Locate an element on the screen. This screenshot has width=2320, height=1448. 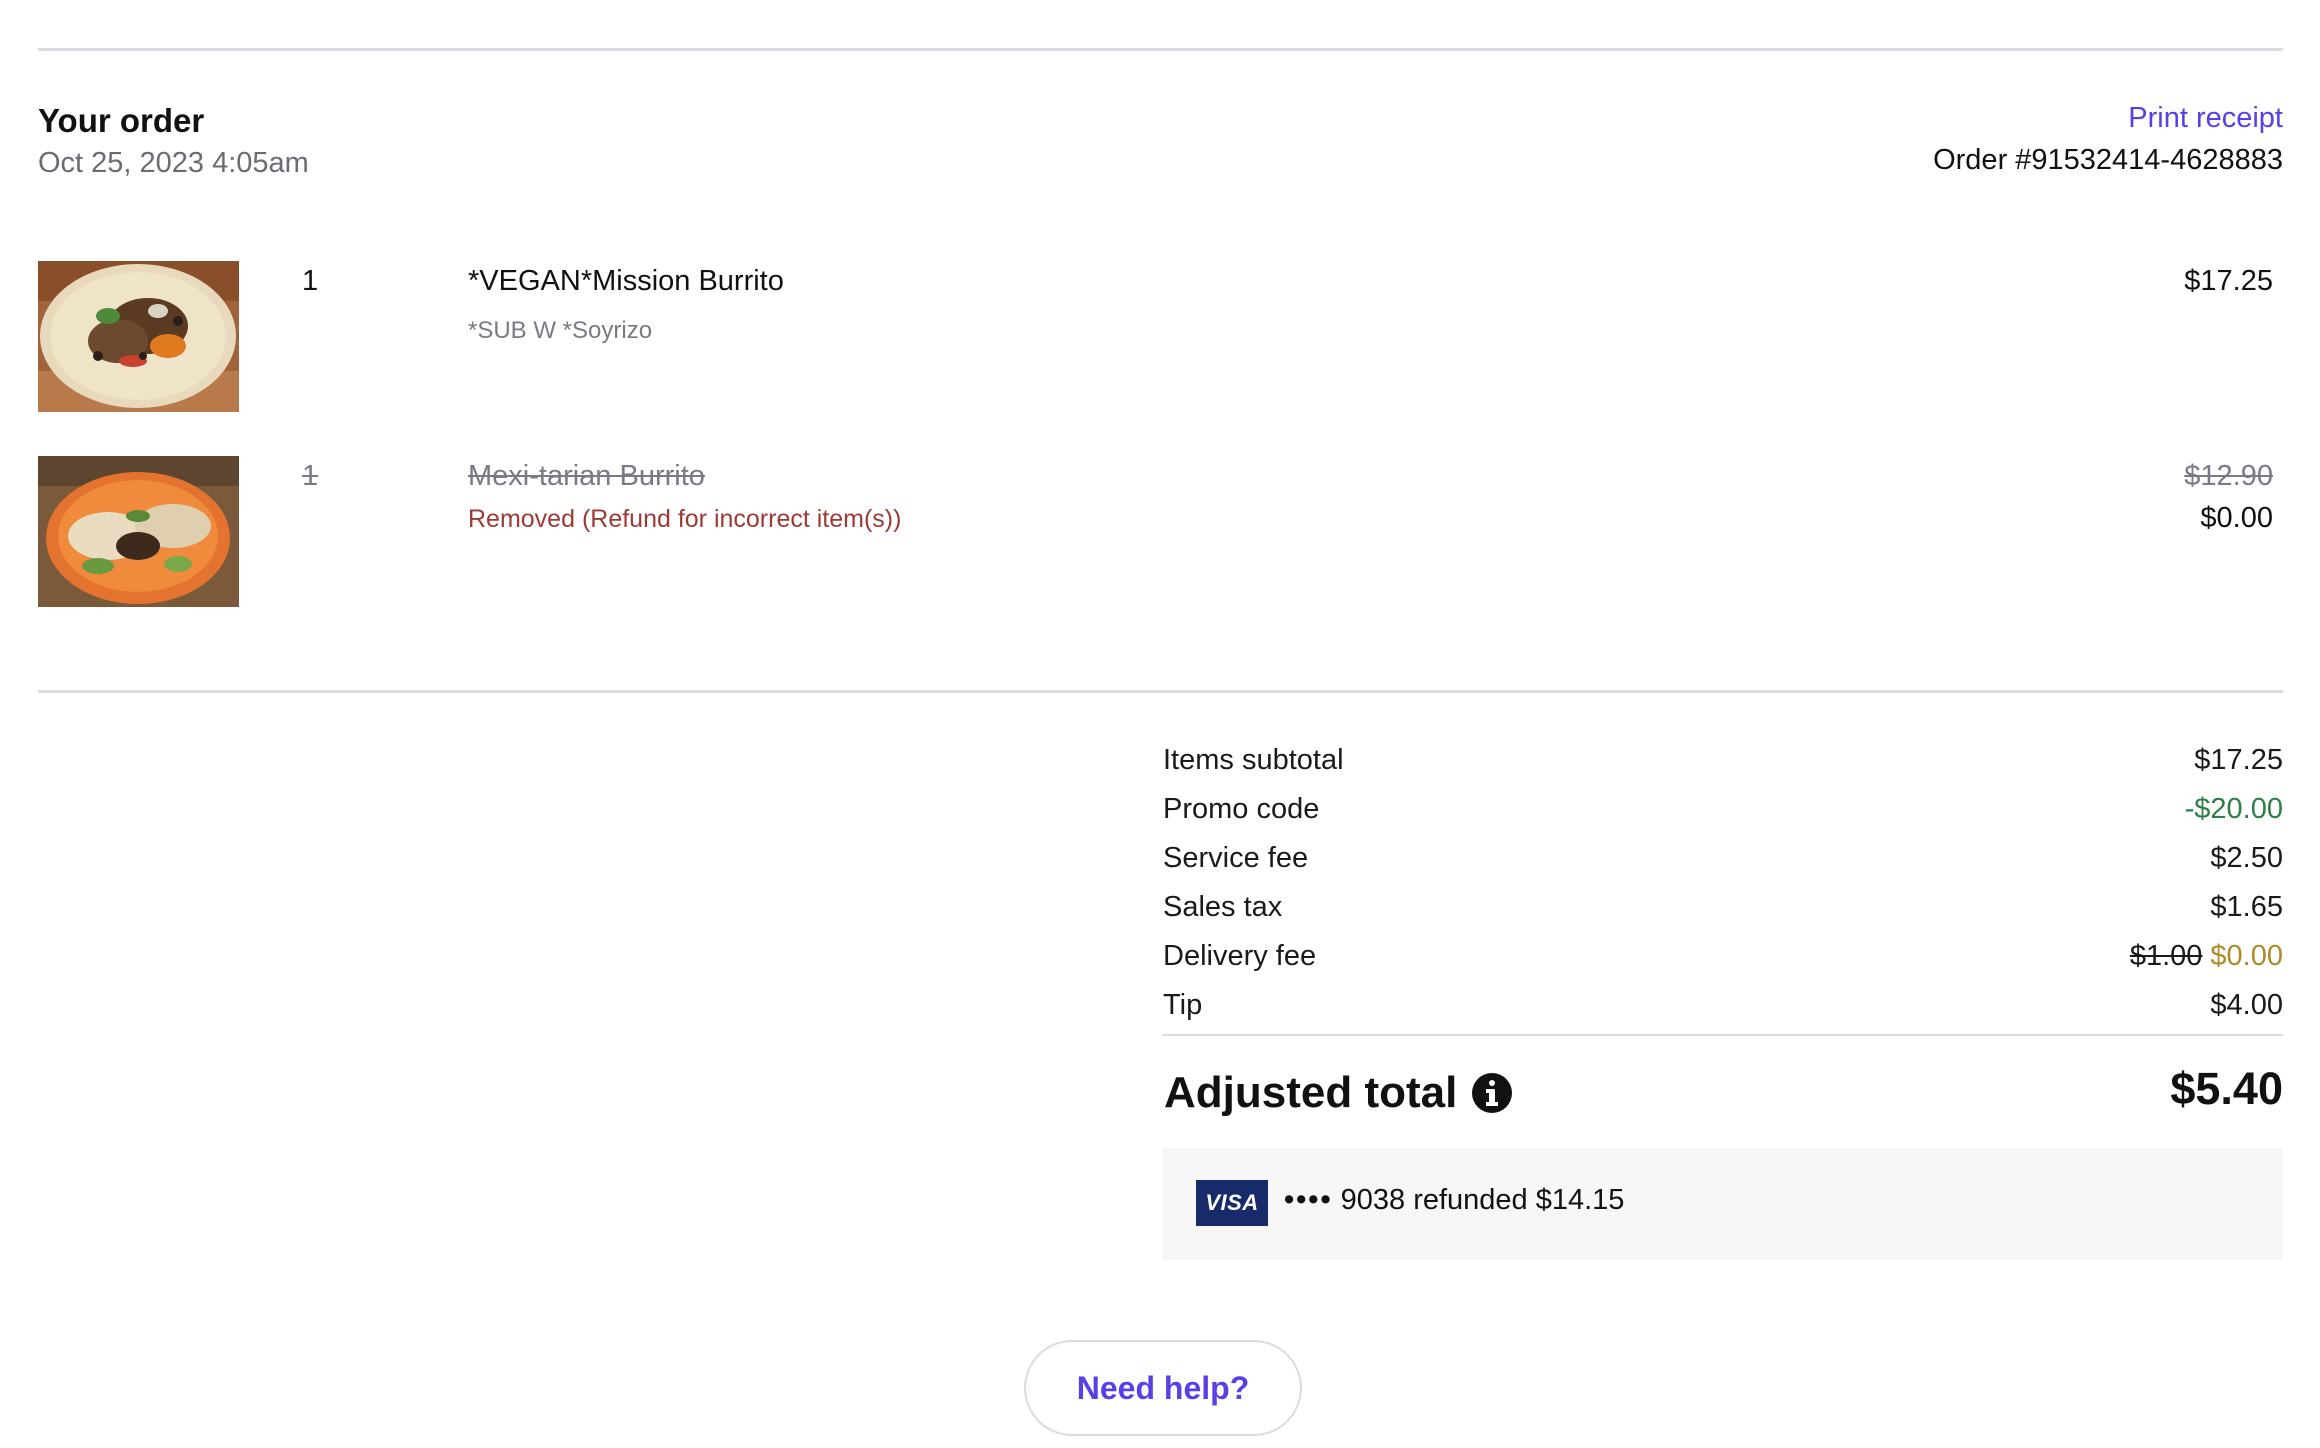
need-help-button: Need help? is located at coordinates (1163, 1388).